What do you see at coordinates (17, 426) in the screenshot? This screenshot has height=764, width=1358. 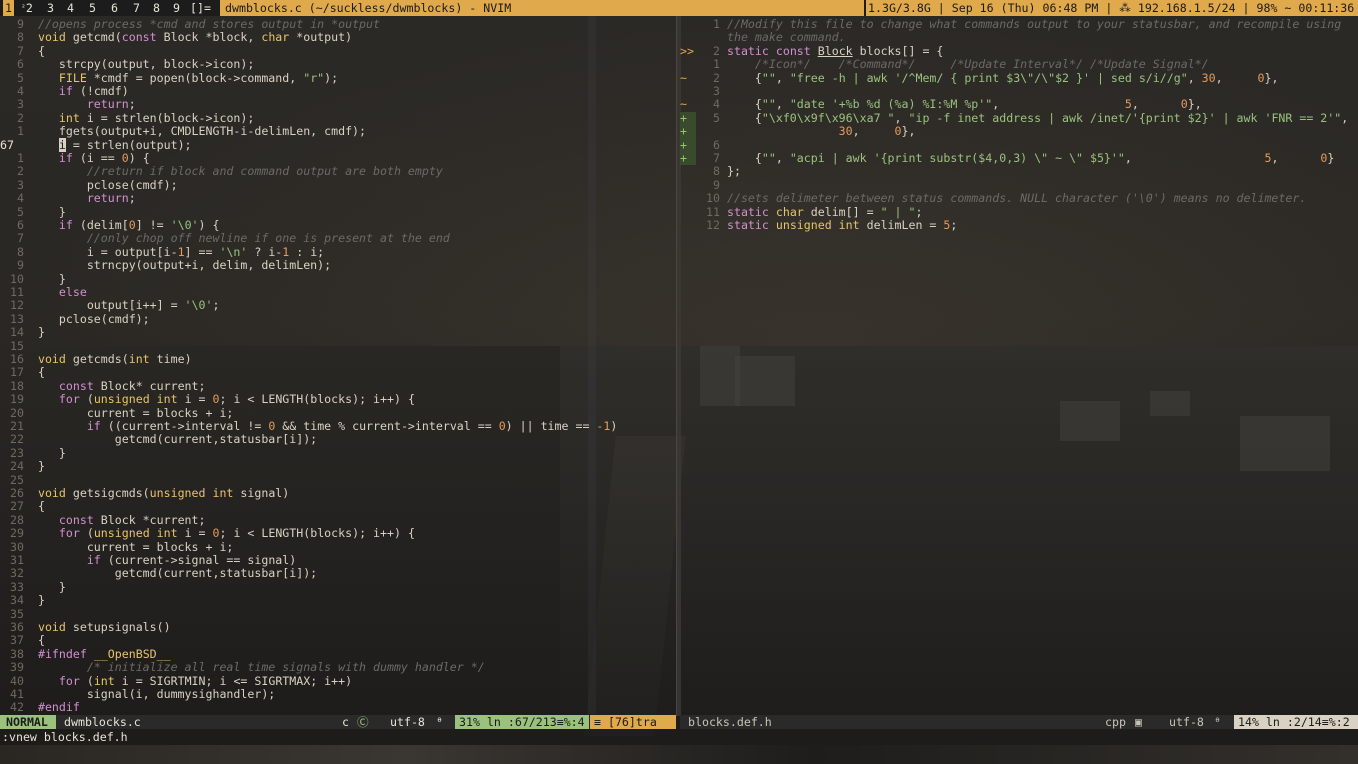 I see `line-number: 21` at bounding box center [17, 426].